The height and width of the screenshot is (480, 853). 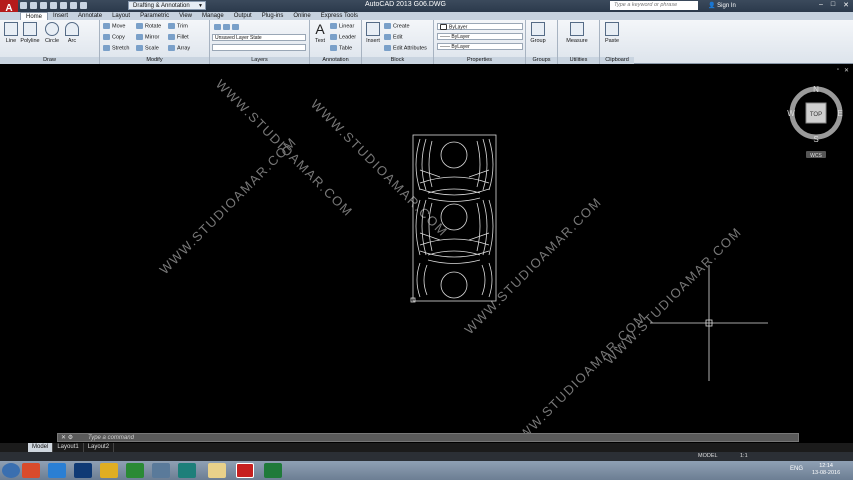 I want to click on system-clock: 12:14 13-08-2016, so click(x=826, y=470).